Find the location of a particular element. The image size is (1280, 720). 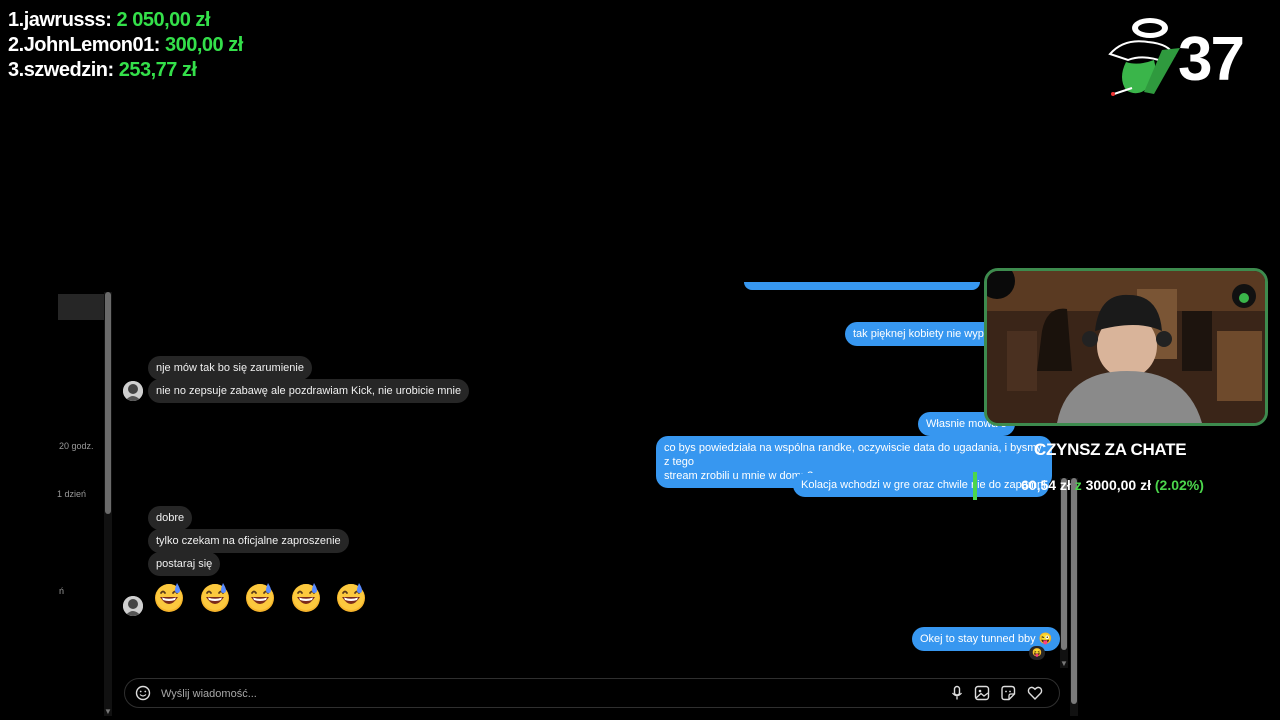

webcam-image is located at coordinates (1126, 347).